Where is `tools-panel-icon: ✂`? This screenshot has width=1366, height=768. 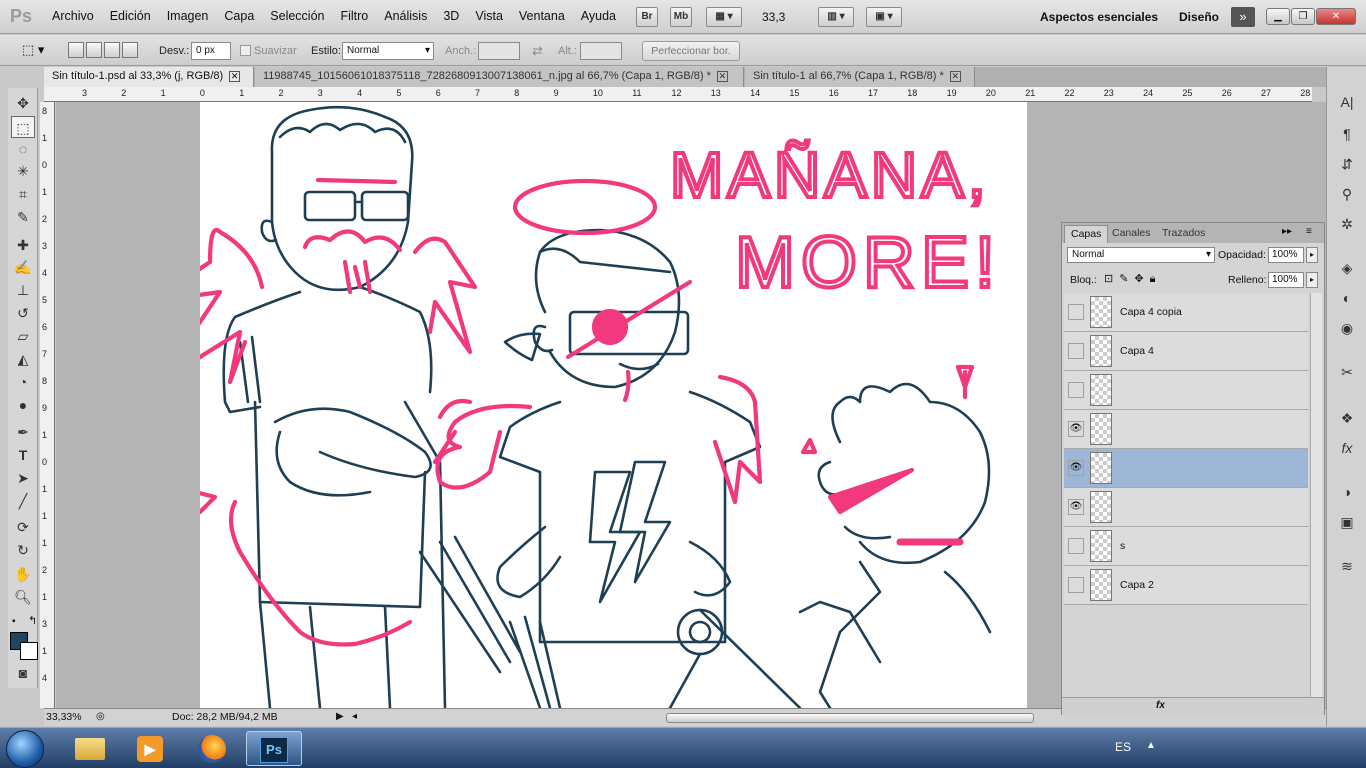 tools-panel-icon: ✂ is located at coordinates (1347, 372).